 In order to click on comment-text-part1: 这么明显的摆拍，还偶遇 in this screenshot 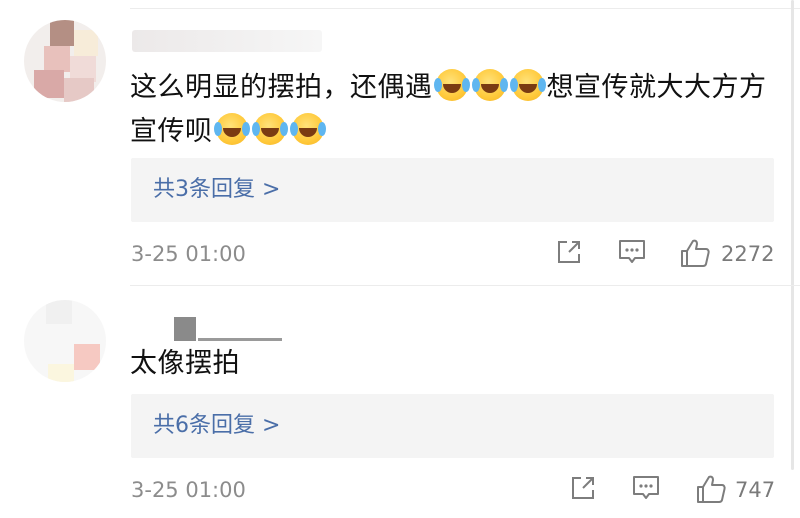, I will do `click(281, 87)`.